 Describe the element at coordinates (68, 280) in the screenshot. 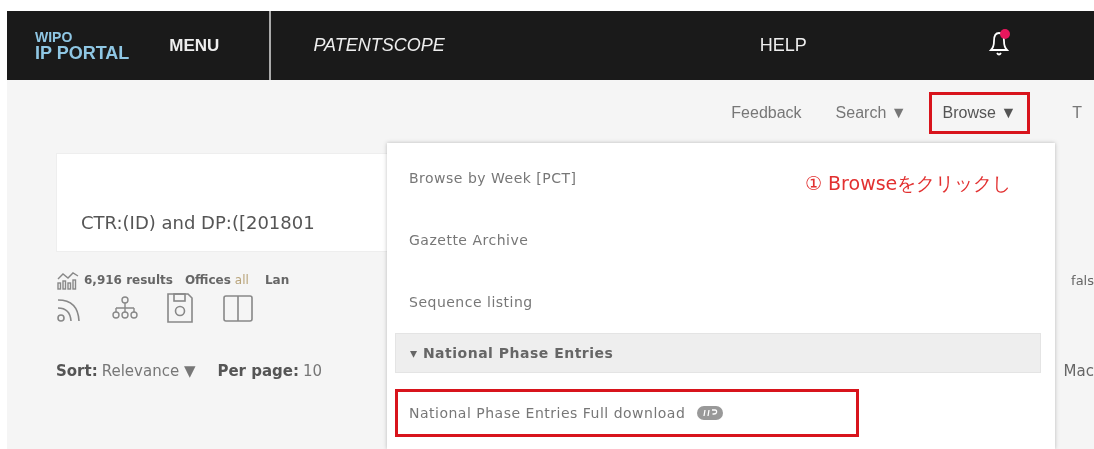

I see `chart-icon` at that location.